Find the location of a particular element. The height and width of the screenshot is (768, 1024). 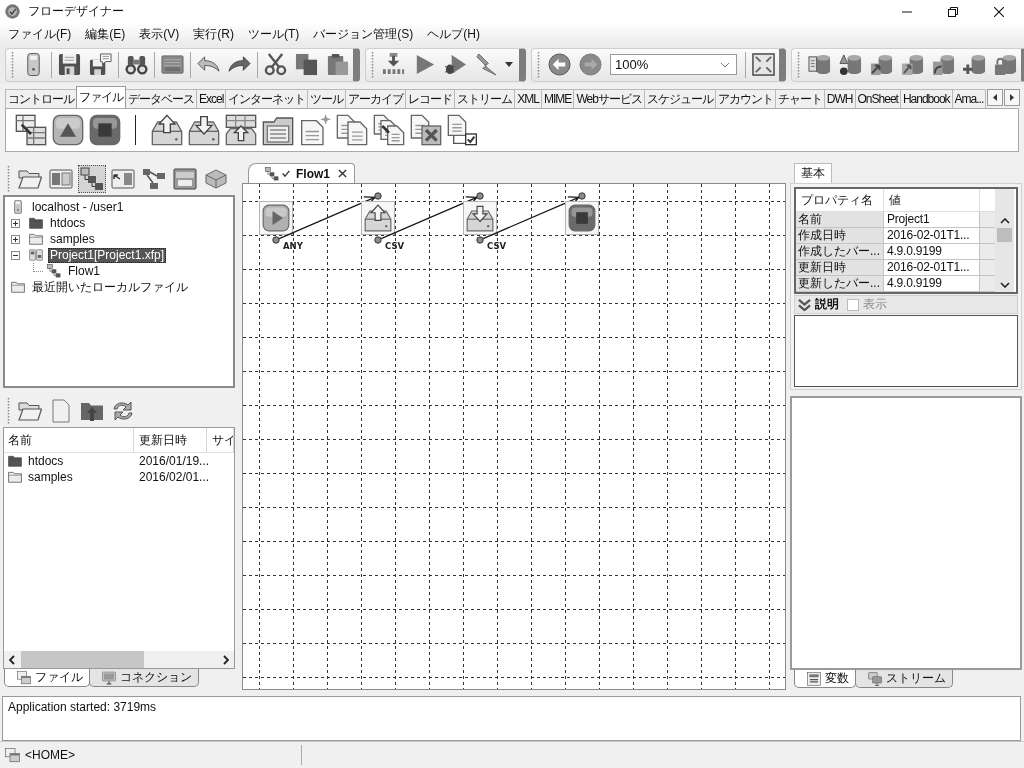

cut-icon is located at coordinates (275, 64).